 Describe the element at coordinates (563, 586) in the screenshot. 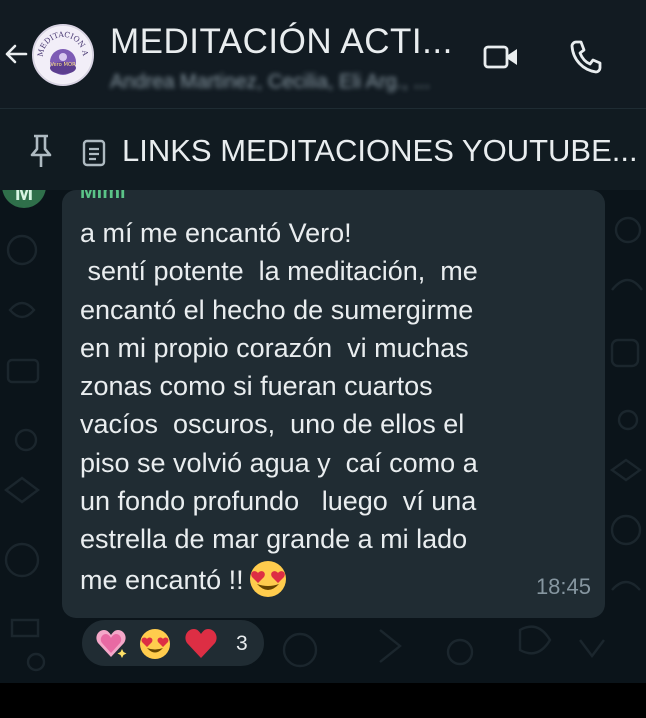

I see `message-timestamp: 18:45` at that location.